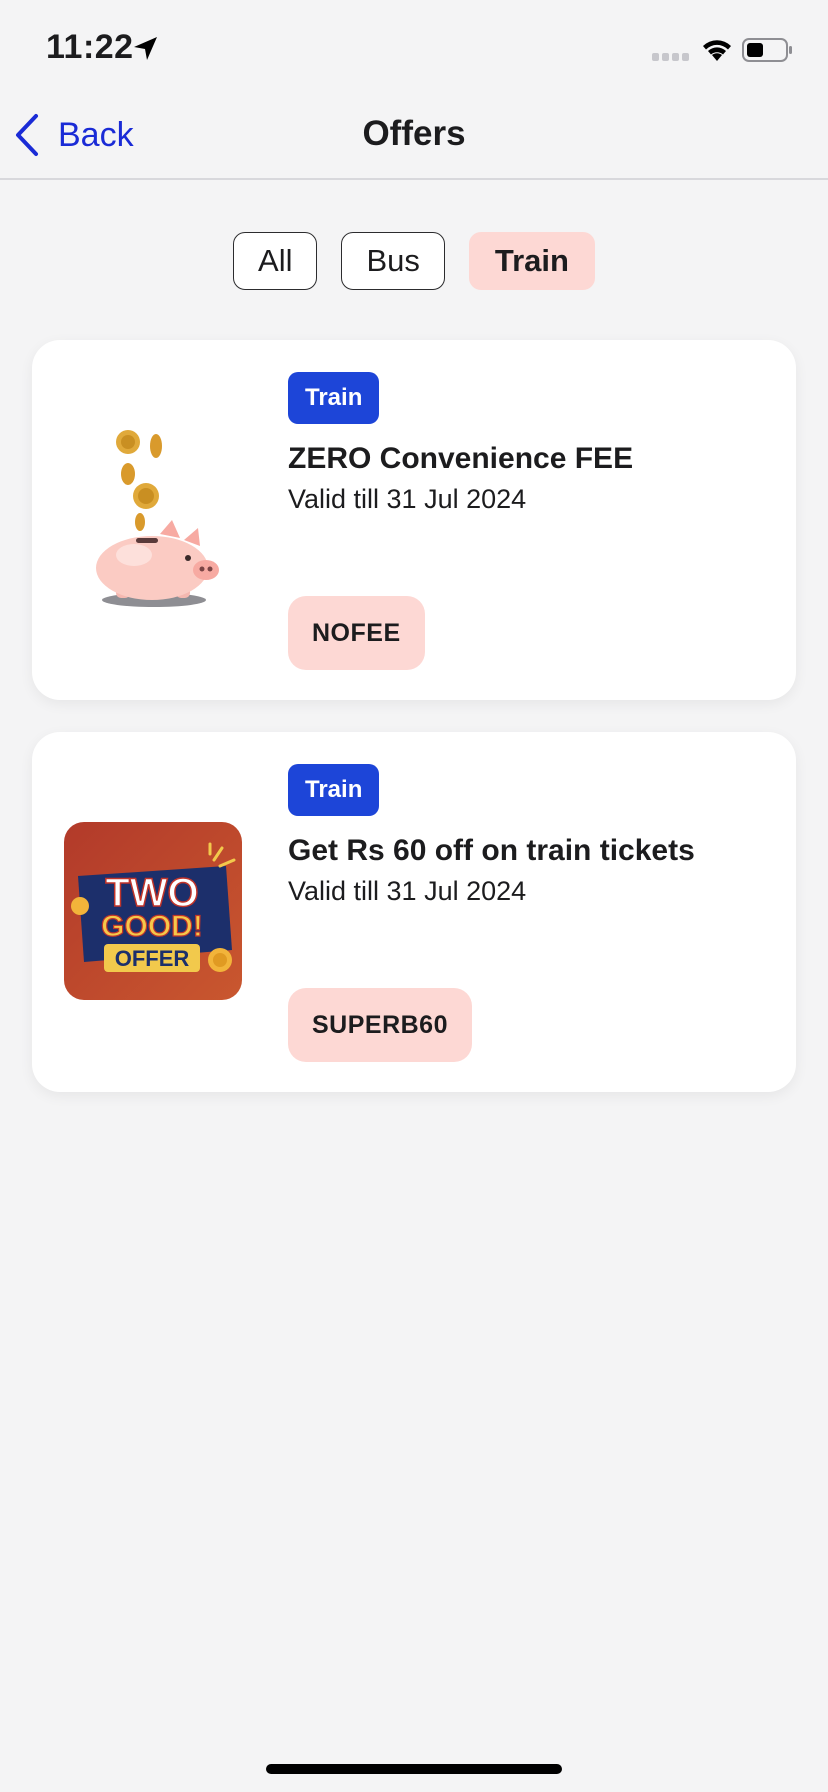  Describe the element at coordinates (157, 518) in the screenshot. I see `piggy-bank-coins-icon` at that location.